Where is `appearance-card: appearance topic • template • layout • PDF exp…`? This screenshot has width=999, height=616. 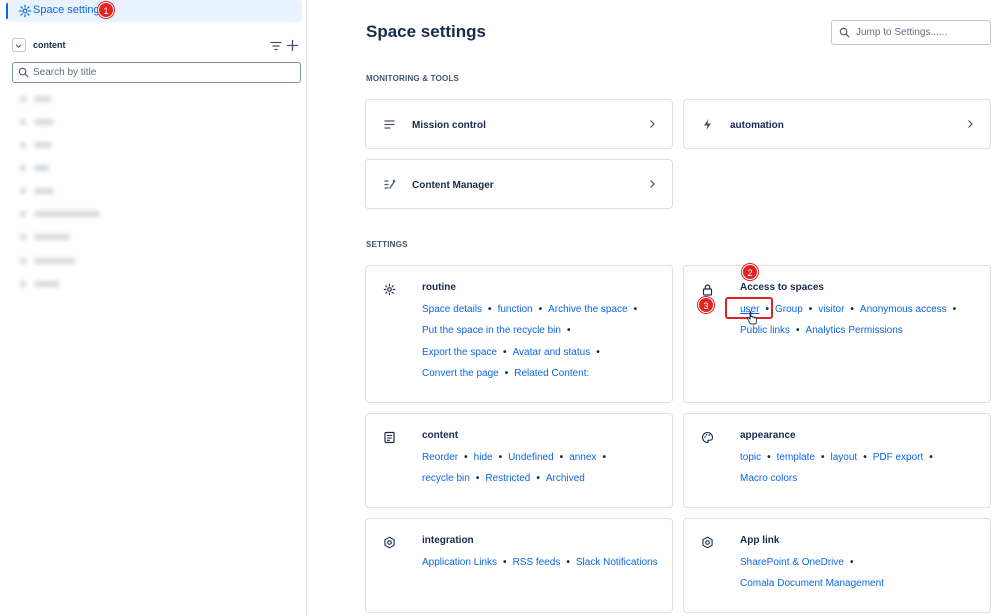
appearance-card: appearance topic • template • layout • PDF exp… is located at coordinates (837, 460).